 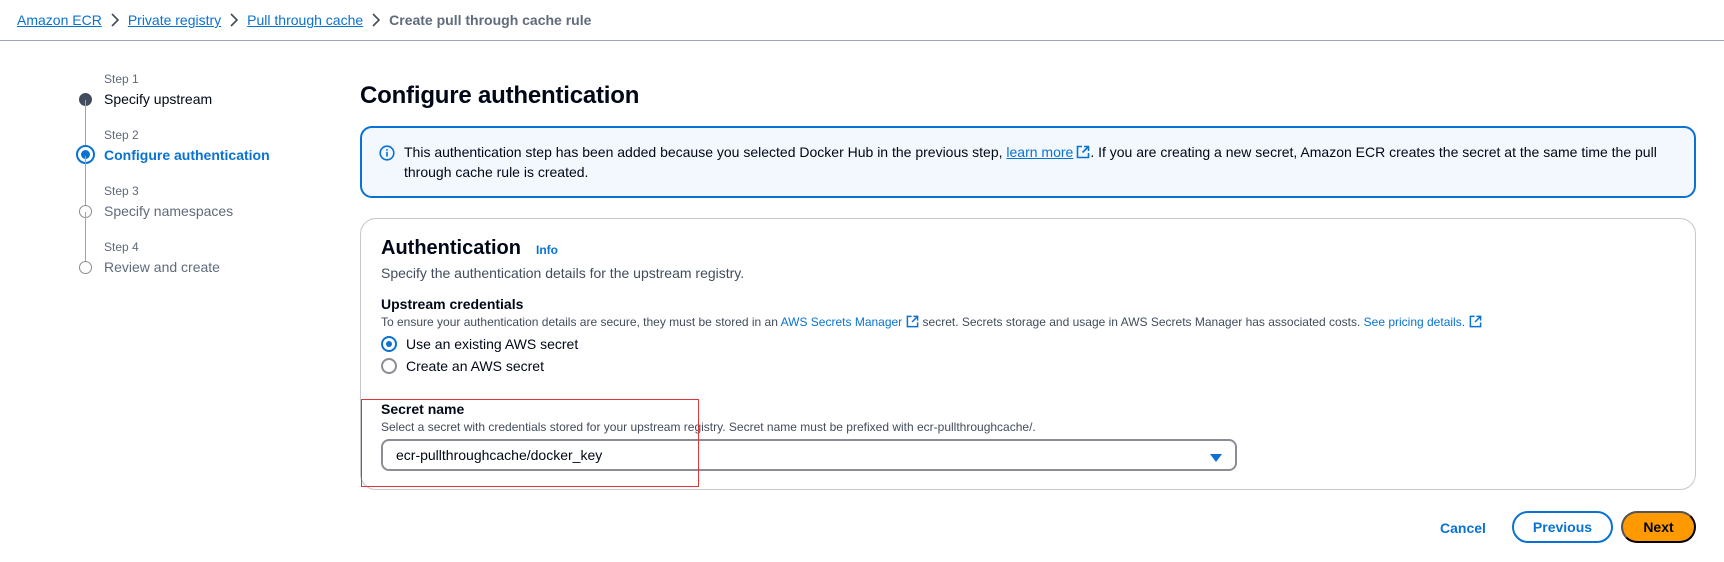 I want to click on step-title: Review and create, so click(x=162, y=267).